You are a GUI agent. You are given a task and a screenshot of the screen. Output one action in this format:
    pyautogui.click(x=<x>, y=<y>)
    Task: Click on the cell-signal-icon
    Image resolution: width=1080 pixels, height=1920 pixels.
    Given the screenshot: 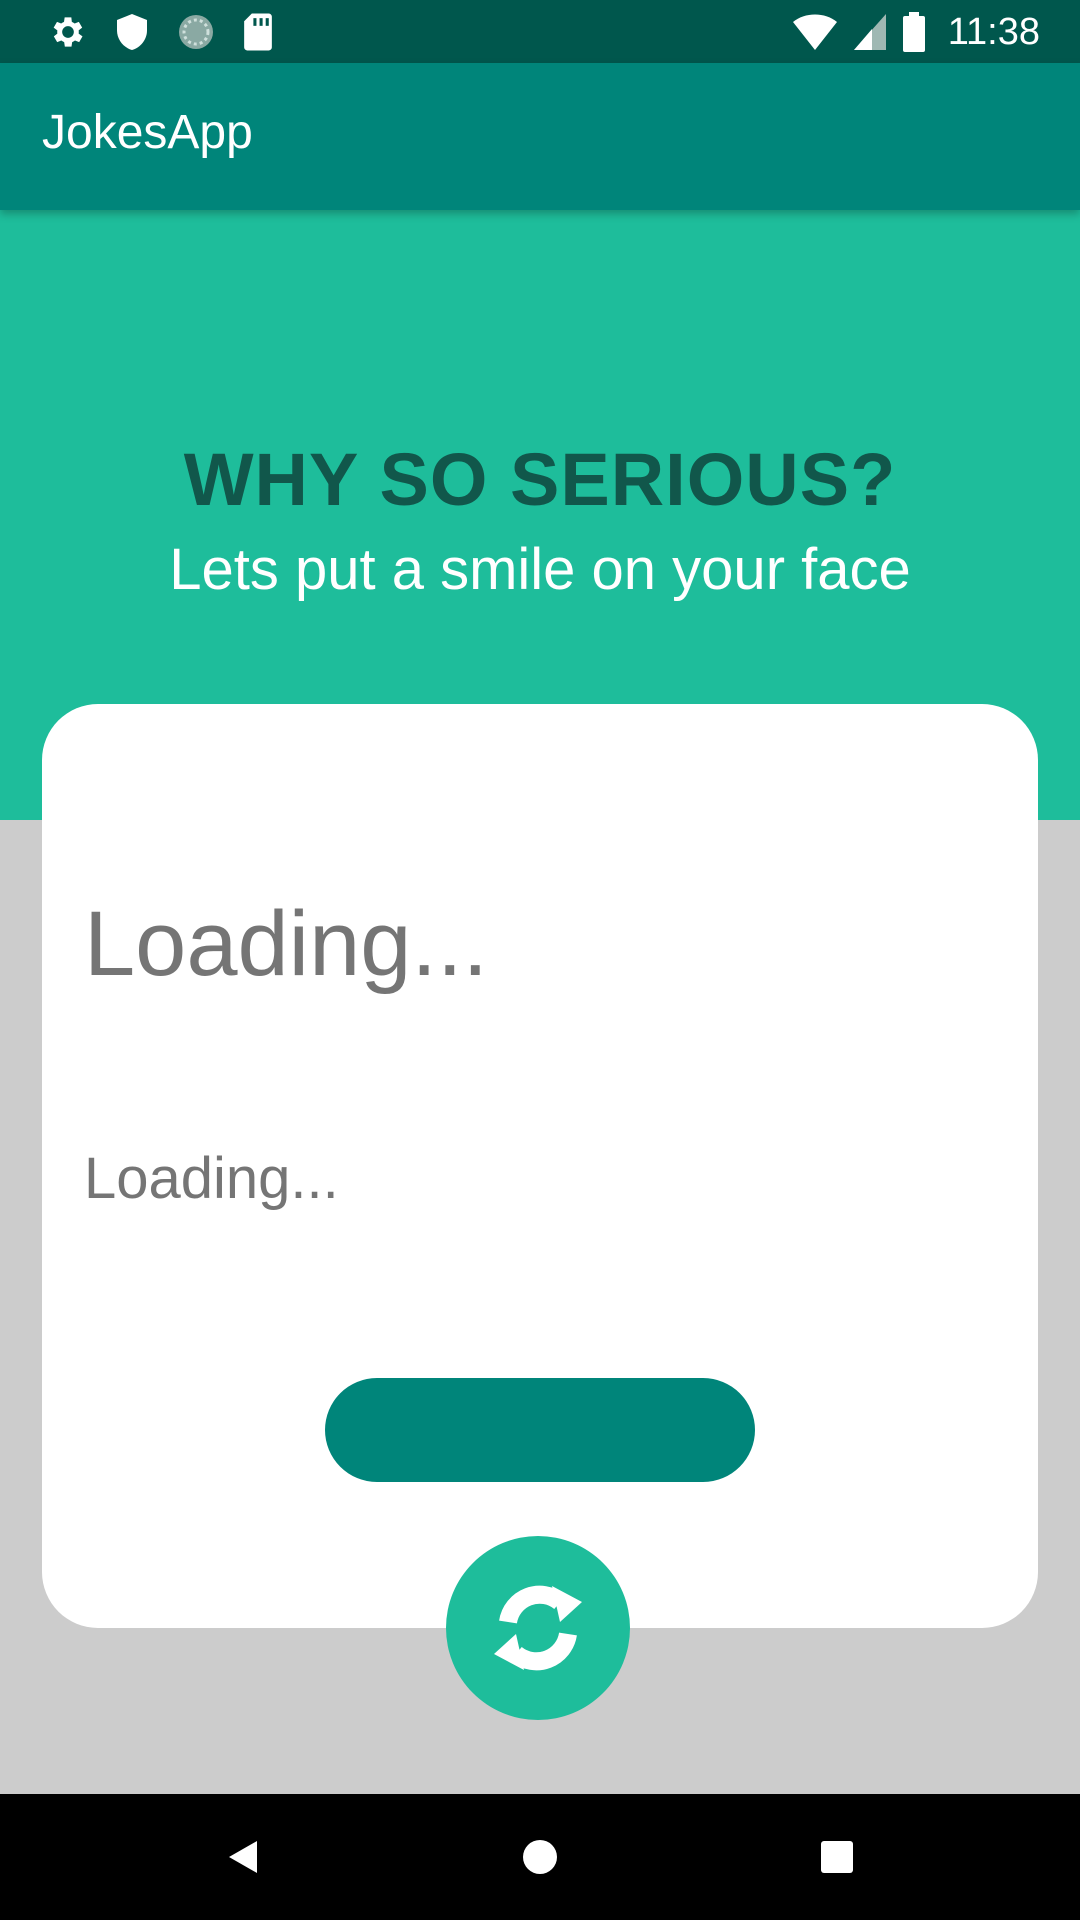 What is the action you would take?
    pyautogui.click(x=870, y=32)
    